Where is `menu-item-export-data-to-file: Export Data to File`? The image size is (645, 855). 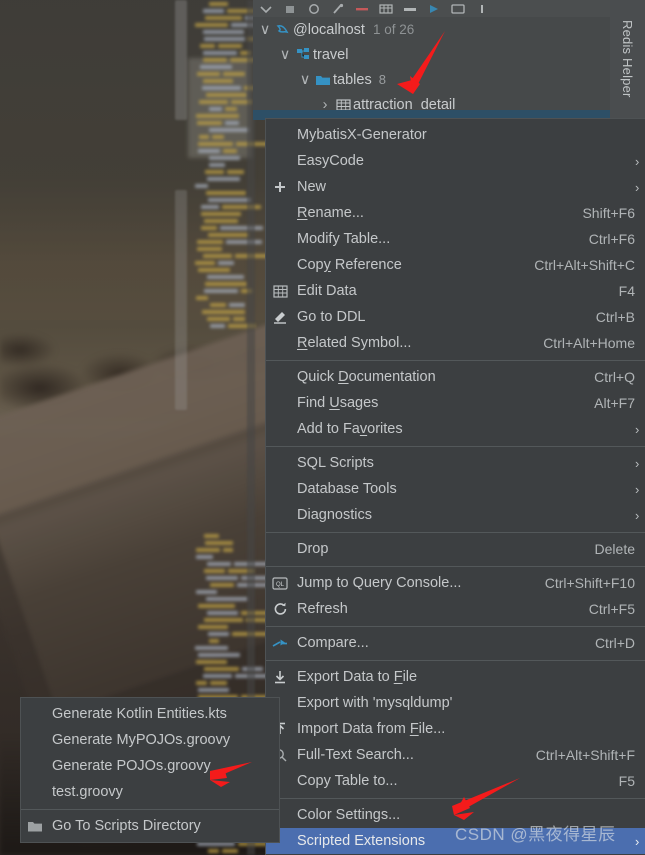 menu-item-export-data-to-file: Export Data to File is located at coordinates (455, 677).